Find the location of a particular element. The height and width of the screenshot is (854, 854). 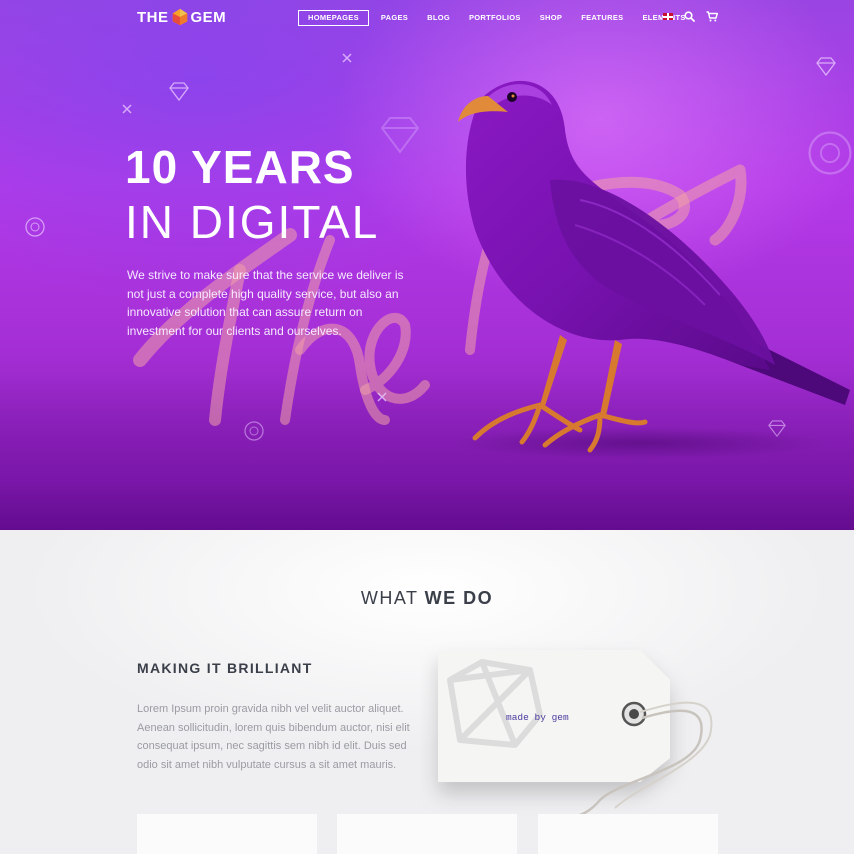

logo-text-left: THE is located at coordinates (153, 17).